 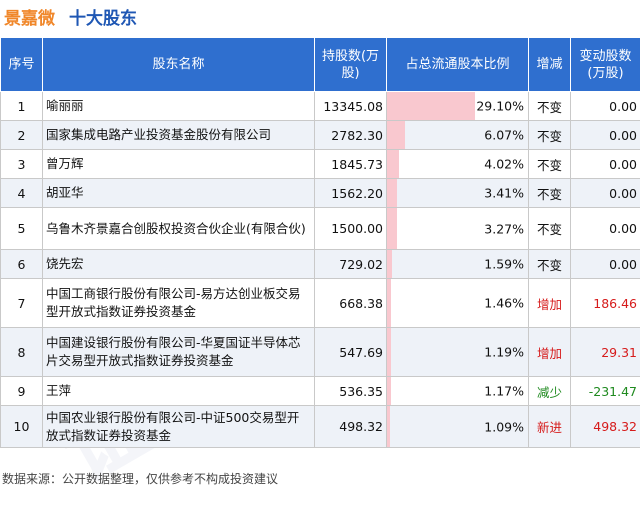 What do you see at coordinates (179, 264) in the screenshot?
I see `holder-name-cell: 饶先宏` at bounding box center [179, 264].